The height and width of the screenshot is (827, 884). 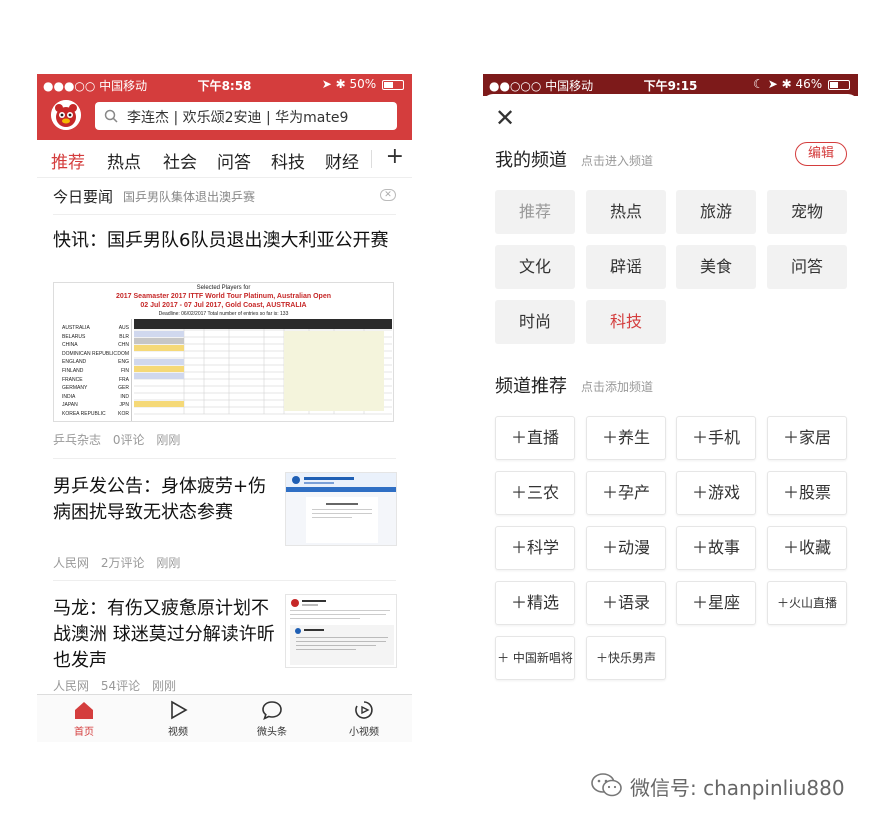 I want to click on add-channel-chip: ＋故事, so click(x=716, y=548).